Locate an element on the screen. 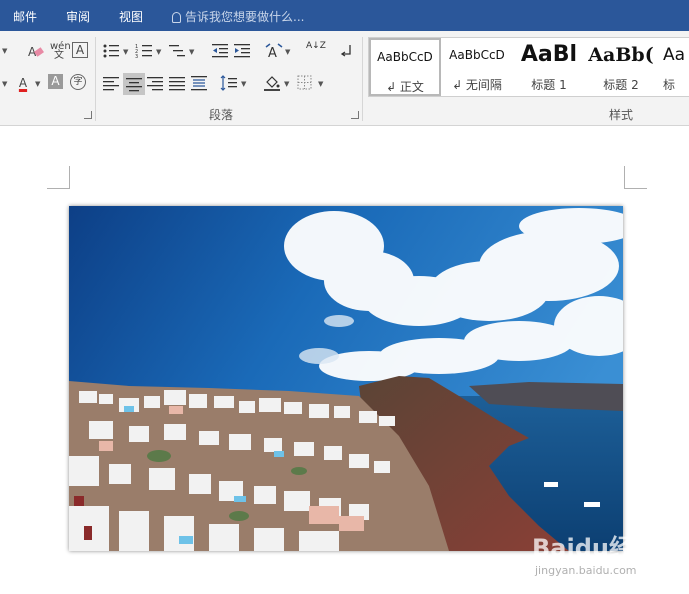 This screenshot has height=594, width=689. borders-icon is located at coordinates (304, 82).